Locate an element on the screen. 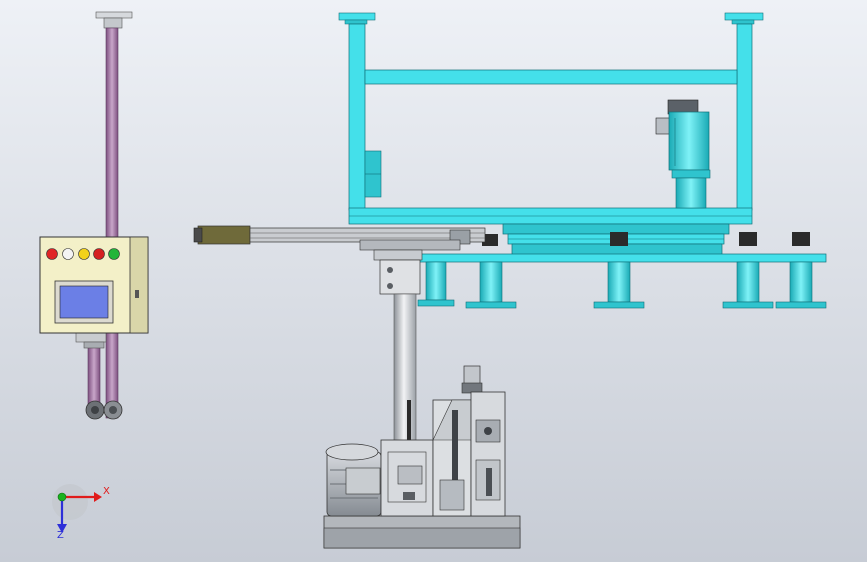 This screenshot has width=867, height=566. drive-motor-end is located at coordinates (352, 452).